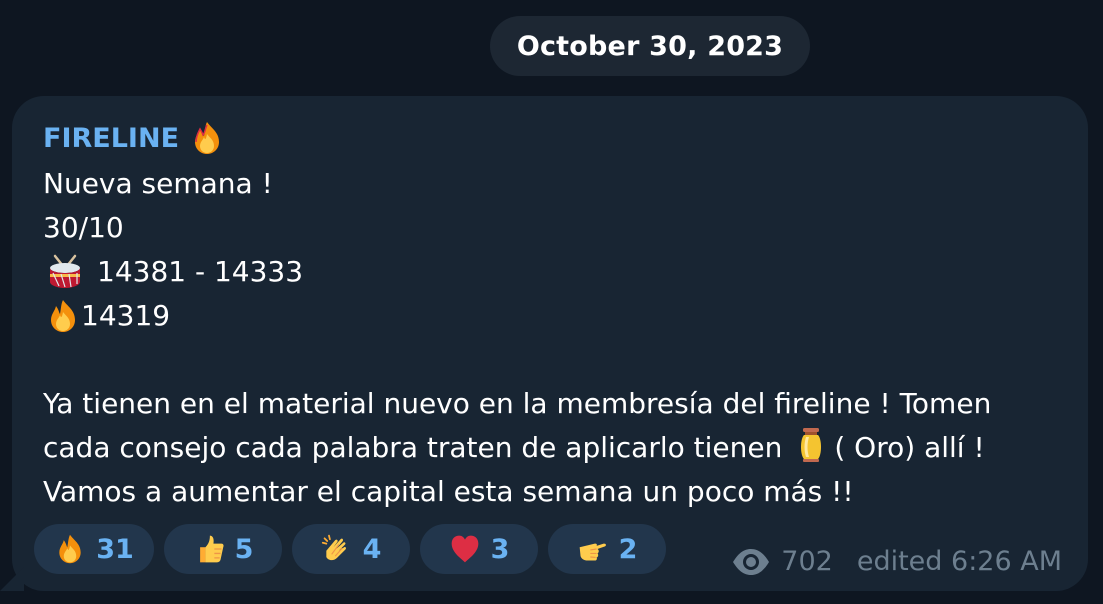 Image resolution: width=1103 pixels, height=604 pixels. Describe the element at coordinates (751, 562) in the screenshot. I see `eye-icon` at that location.